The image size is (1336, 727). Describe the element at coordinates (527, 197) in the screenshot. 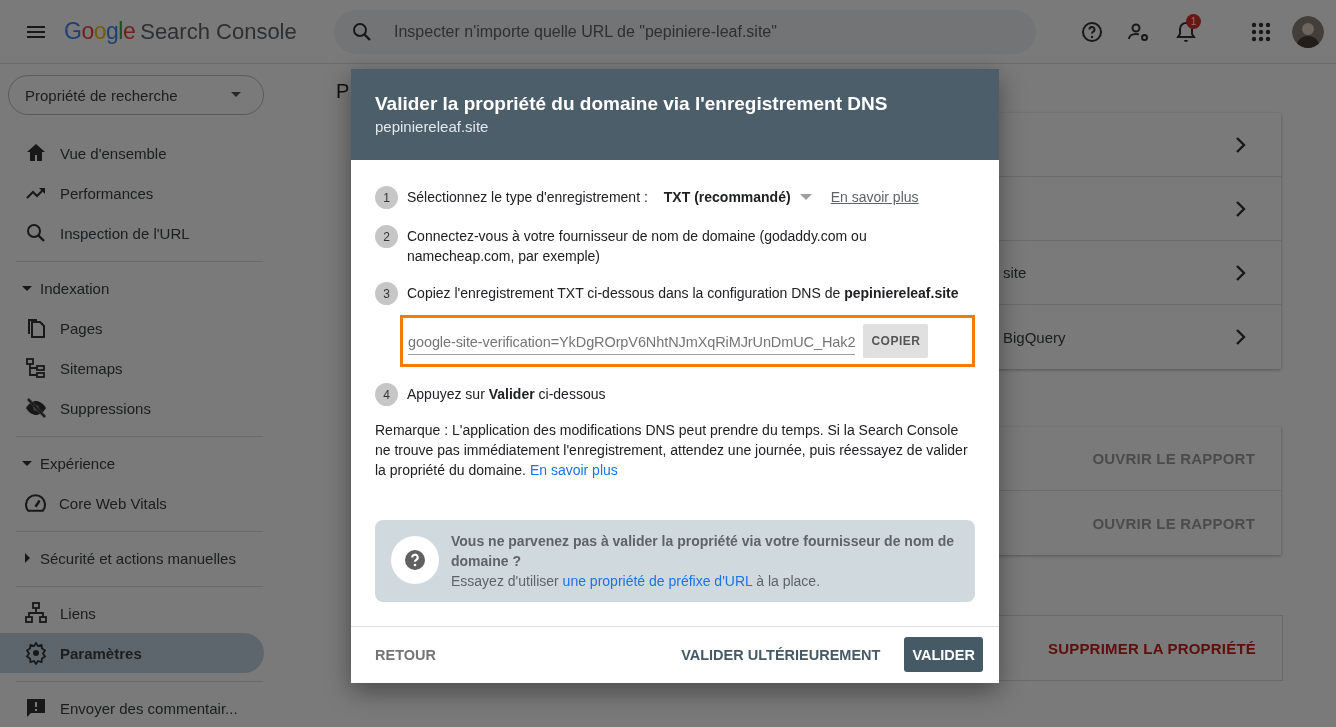

I see `step-text: Sélectionnez le type d'enregistrement :` at that location.